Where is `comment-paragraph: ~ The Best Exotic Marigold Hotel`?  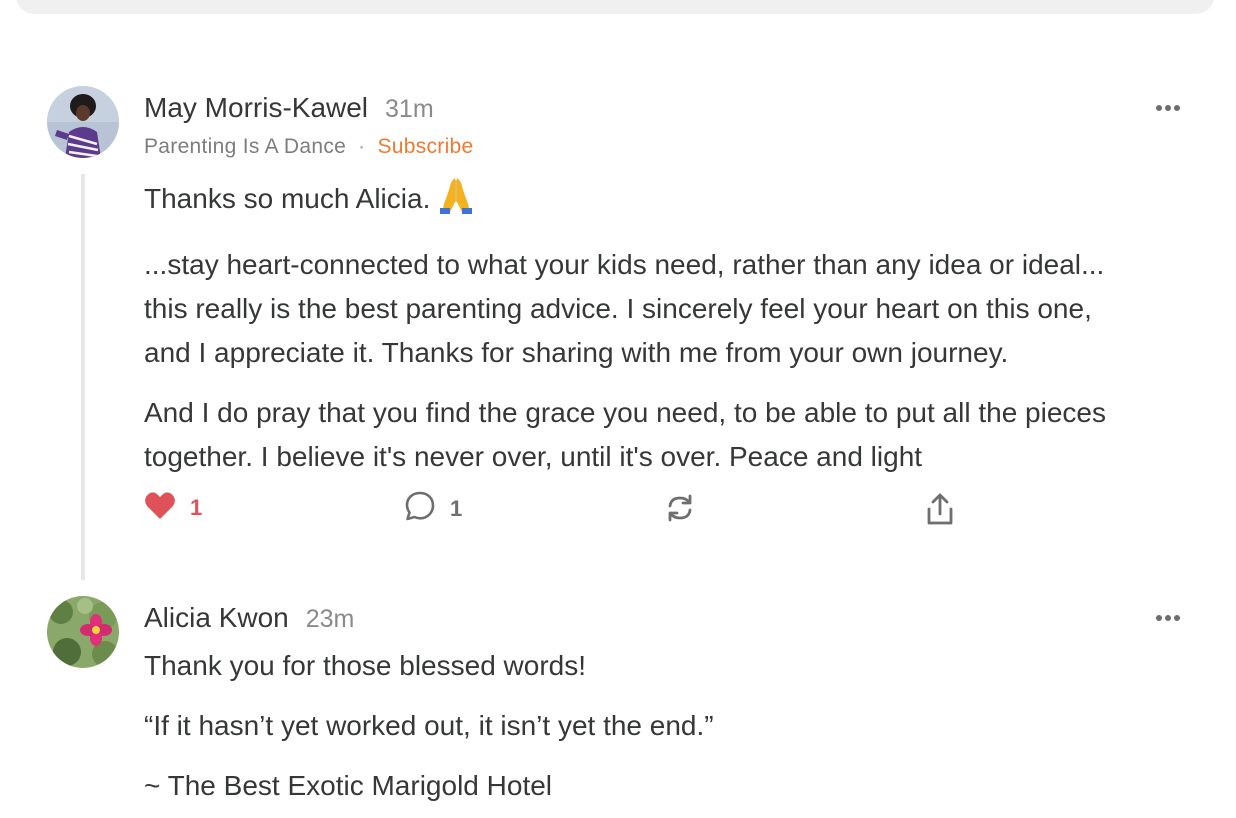 comment-paragraph: ~ The Best Exotic Marigold Hotel is located at coordinates (348, 785).